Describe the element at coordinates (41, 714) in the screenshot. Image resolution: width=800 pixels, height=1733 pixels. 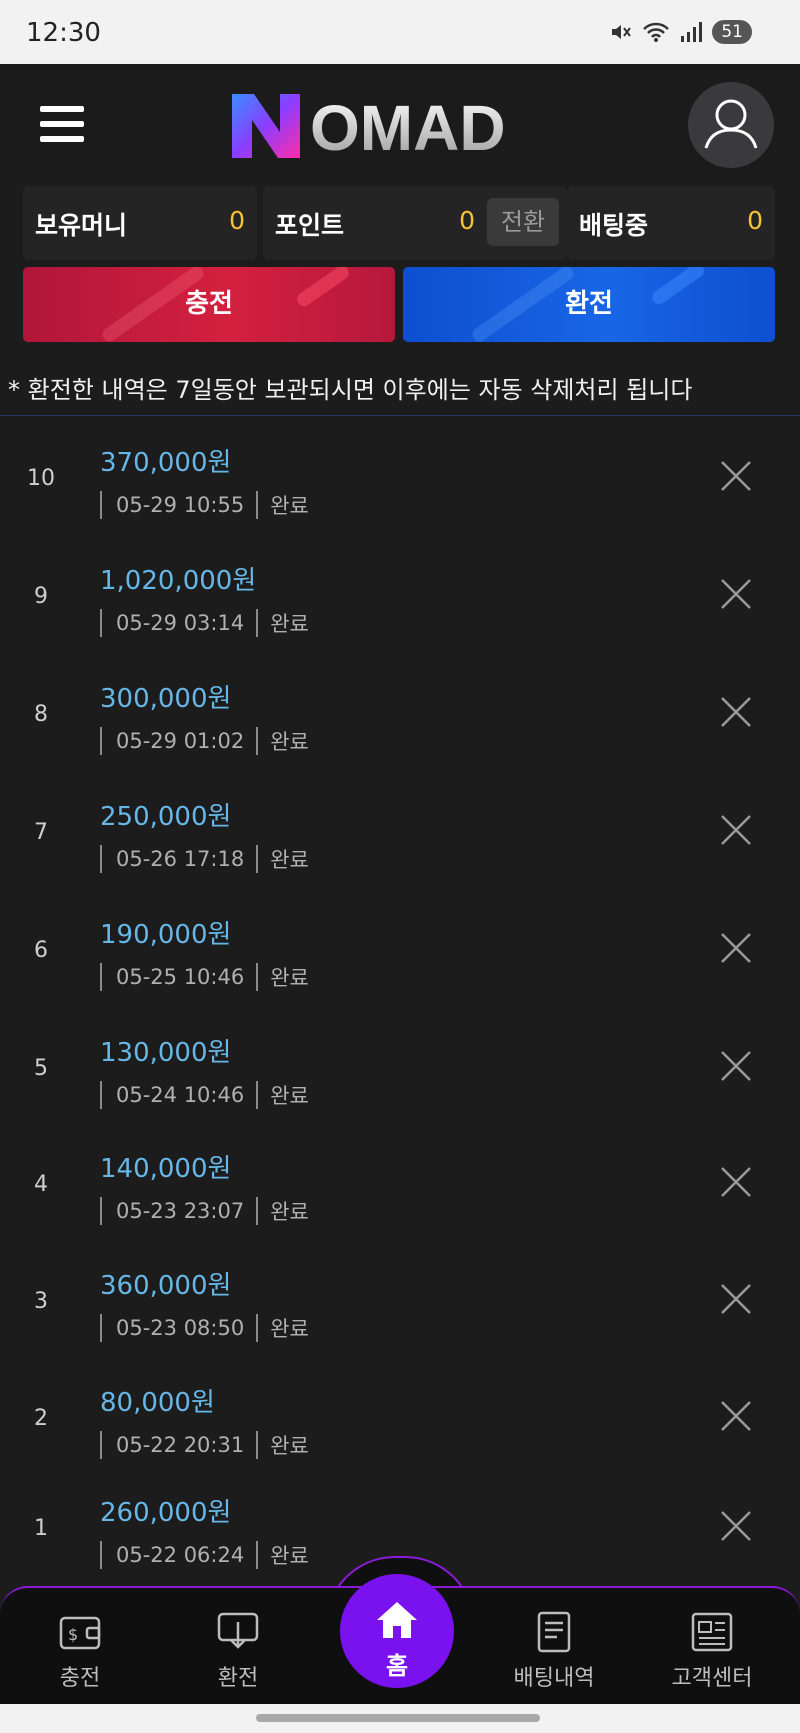
I see `row-index: 8` at that location.